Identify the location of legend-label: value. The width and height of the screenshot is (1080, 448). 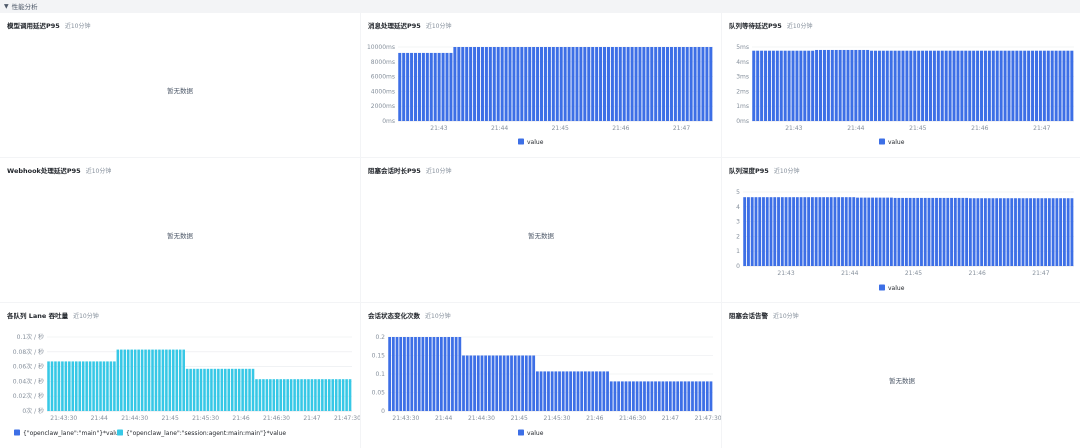
(896, 288).